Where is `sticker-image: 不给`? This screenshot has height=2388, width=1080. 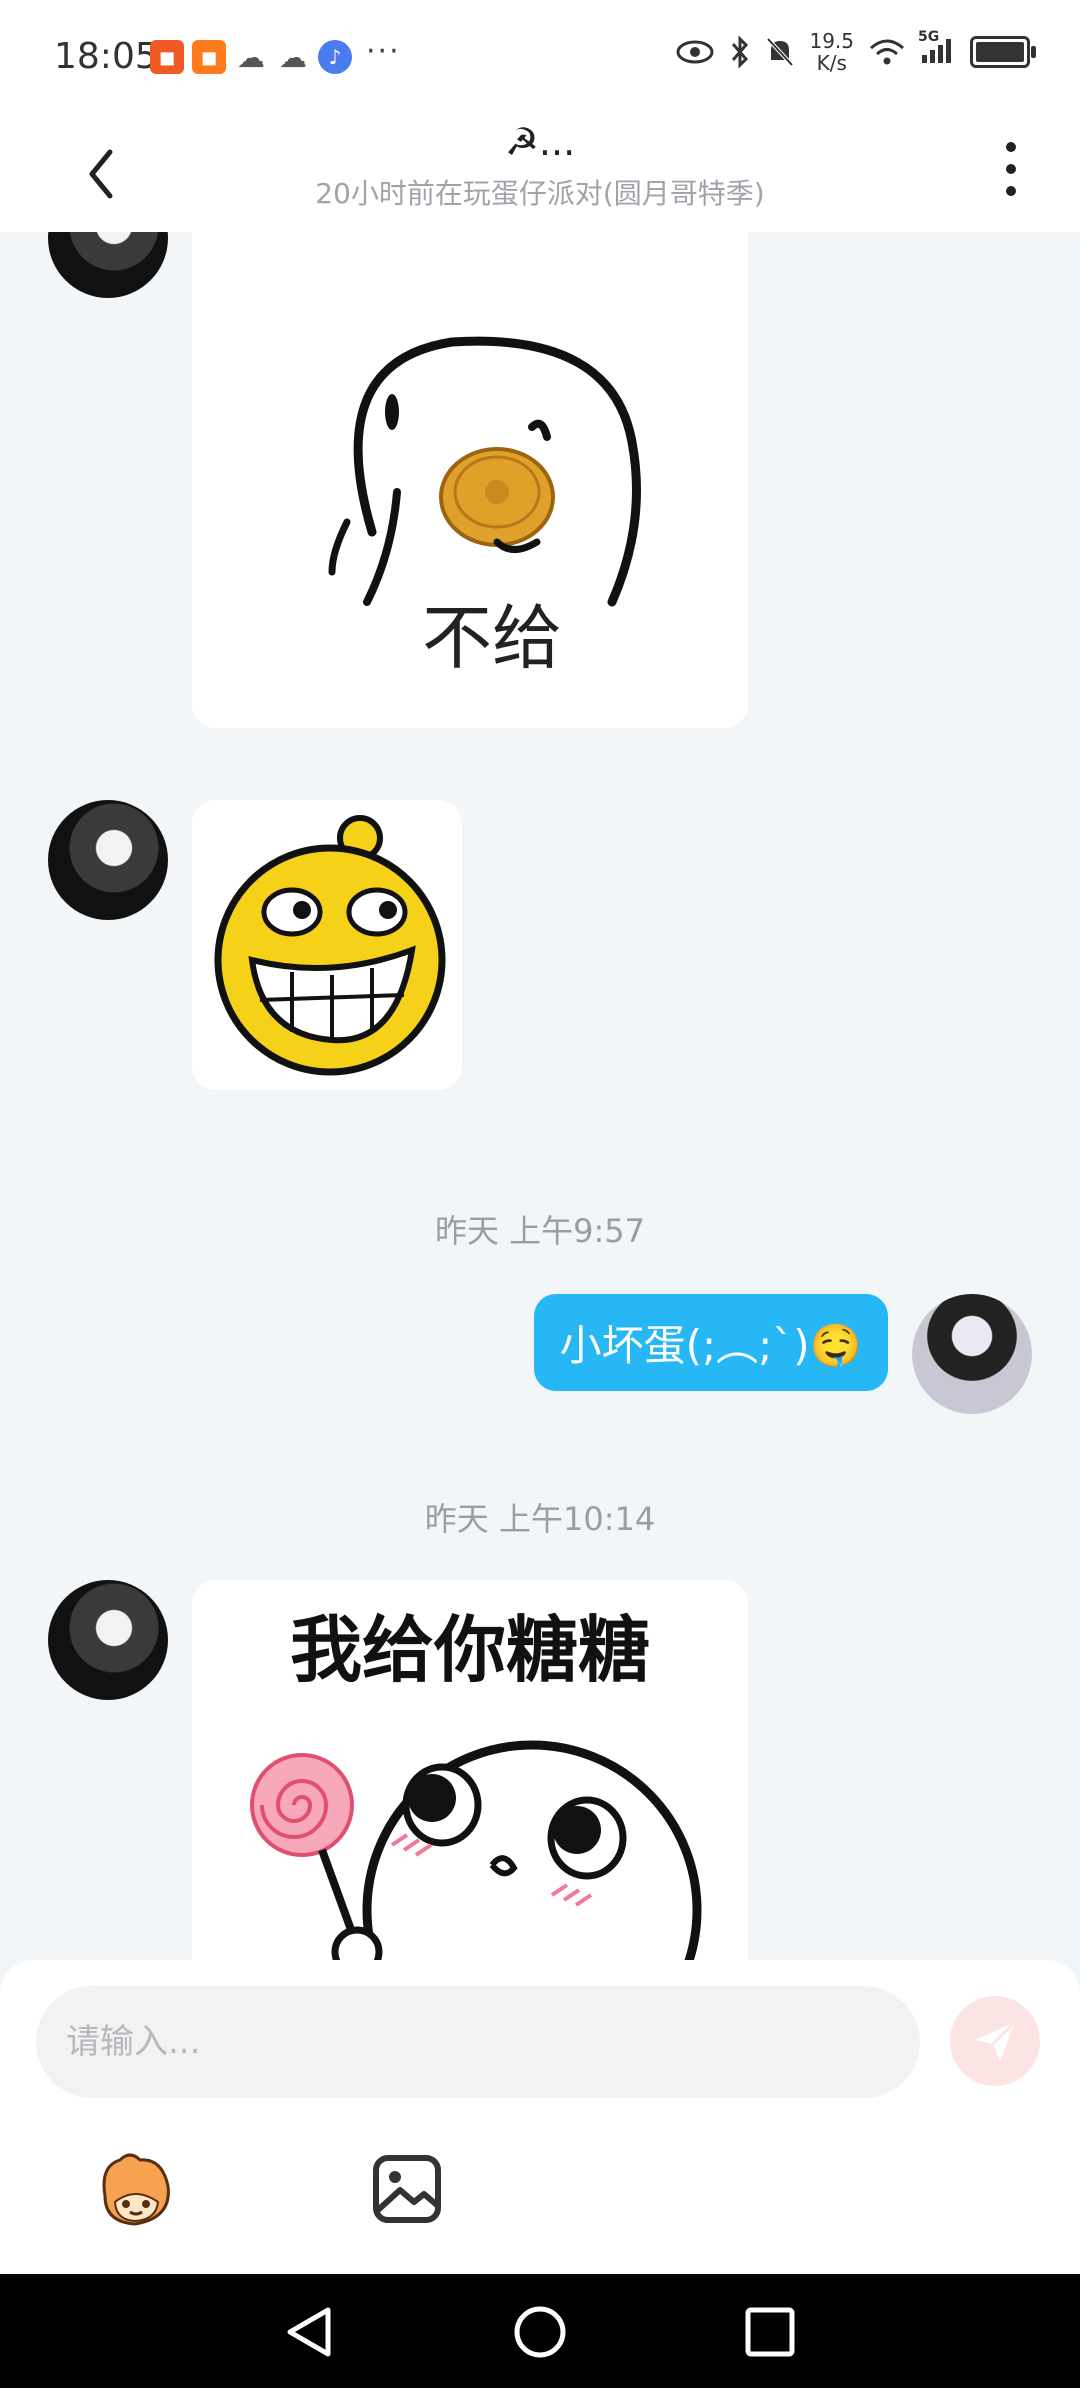
sticker-image: 不给 is located at coordinates (470, 480).